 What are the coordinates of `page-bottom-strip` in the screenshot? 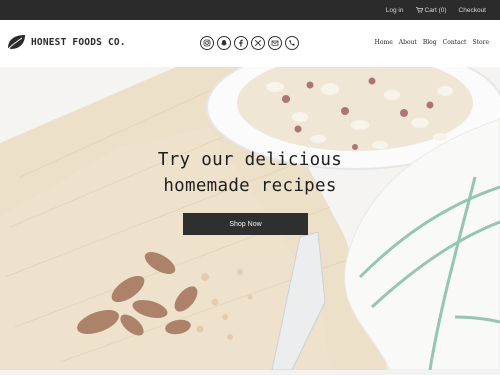 It's located at (250, 372).